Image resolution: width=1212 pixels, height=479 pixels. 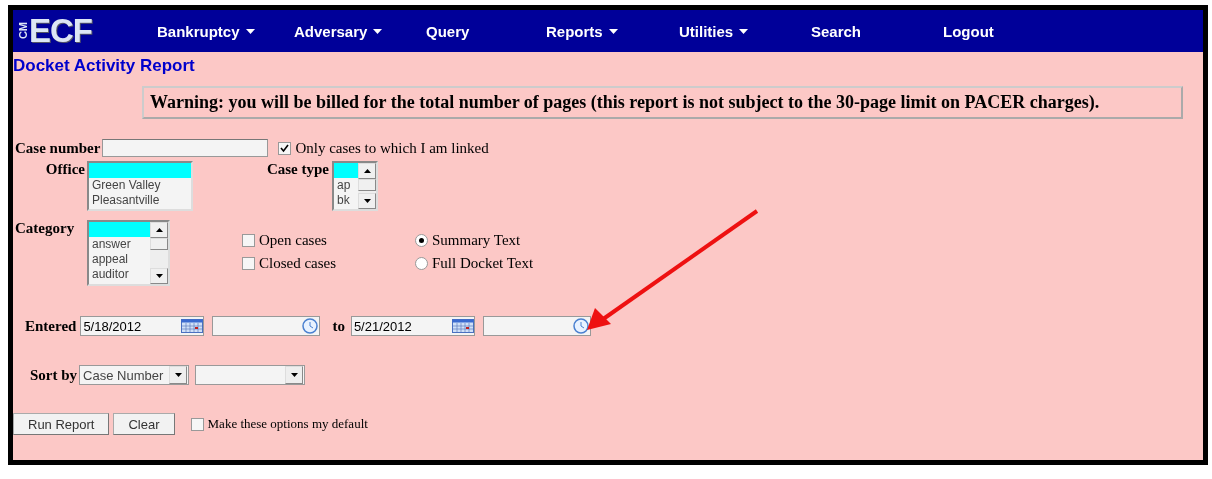 What do you see at coordinates (483, 263) in the screenshot?
I see `radio-label: Full Docket Text` at bounding box center [483, 263].